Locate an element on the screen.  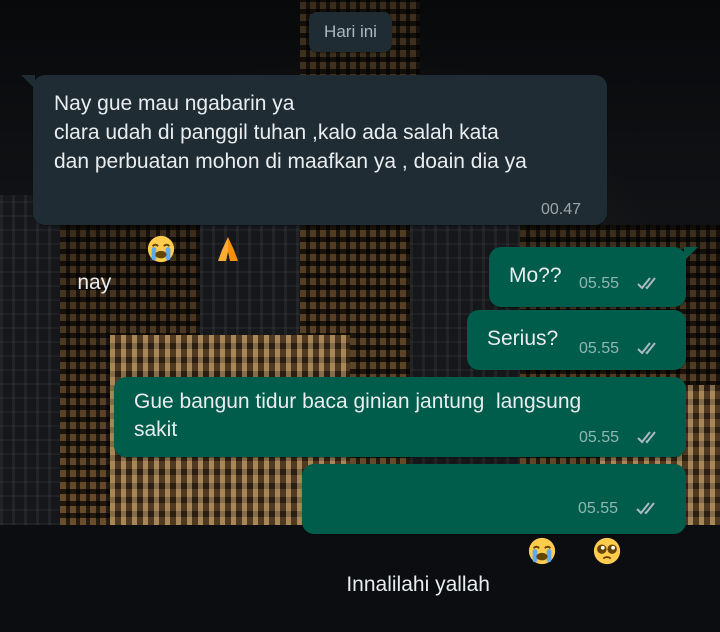
outgoing-message: Mo?? 05.55 is located at coordinates (593, 277).